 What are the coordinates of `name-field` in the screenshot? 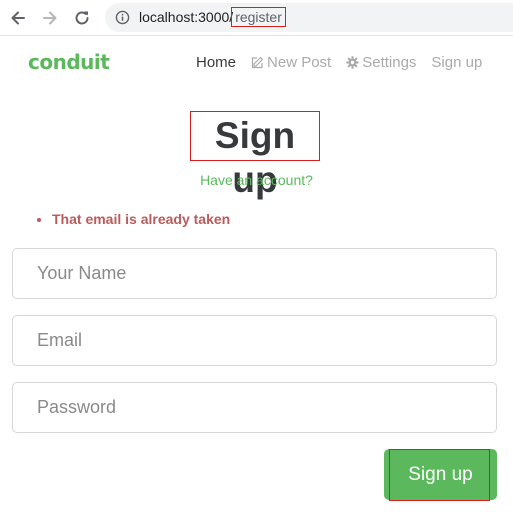 It's located at (254, 273).